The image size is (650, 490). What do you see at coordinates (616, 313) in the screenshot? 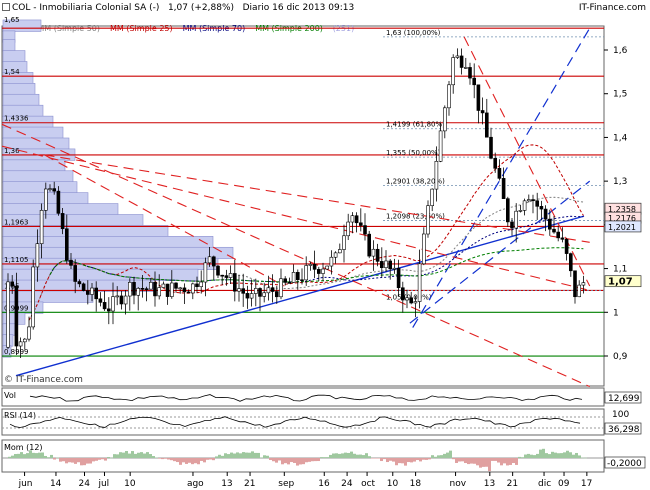
I see `y-tick-label: 1` at bounding box center [616, 313].